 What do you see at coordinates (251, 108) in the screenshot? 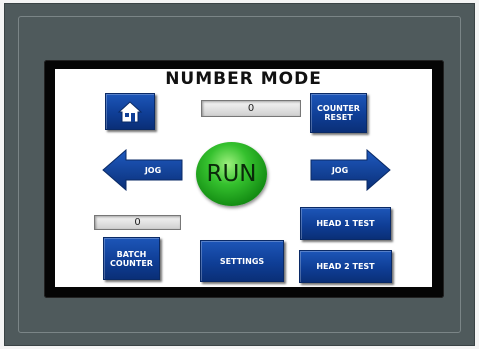
I see `counter-display: 0` at bounding box center [251, 108].